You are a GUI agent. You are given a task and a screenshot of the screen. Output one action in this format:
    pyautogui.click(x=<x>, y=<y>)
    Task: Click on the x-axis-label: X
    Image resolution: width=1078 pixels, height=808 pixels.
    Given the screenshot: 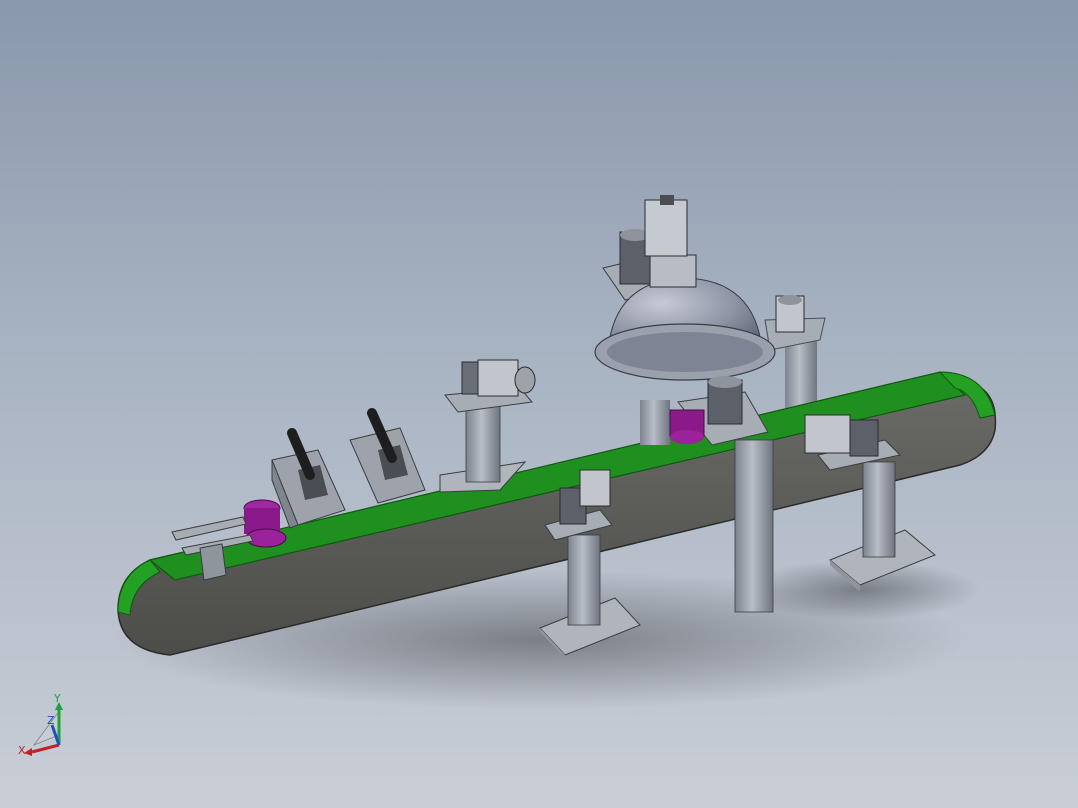 What is the action you would take?
    pyautogui.click(x=22, y=750)
    